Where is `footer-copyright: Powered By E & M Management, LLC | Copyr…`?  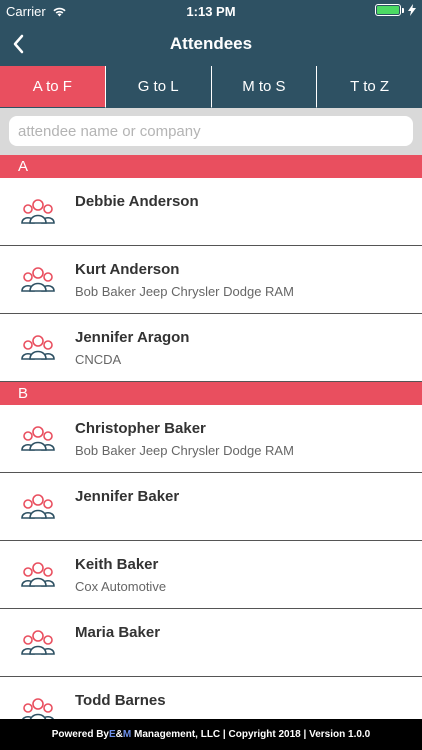
footer-copyright: Powered By E & M Management, LLC | Copyr… is located at coordinates (211, 734).